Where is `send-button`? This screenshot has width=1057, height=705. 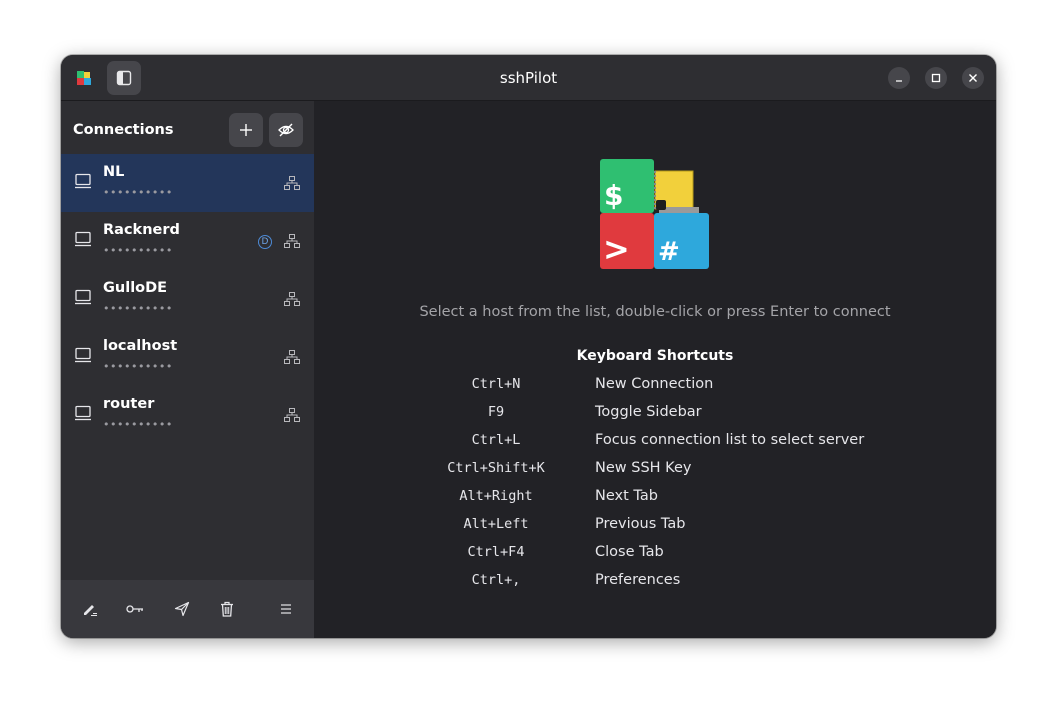 send-button is located at coordinates (182, 609).